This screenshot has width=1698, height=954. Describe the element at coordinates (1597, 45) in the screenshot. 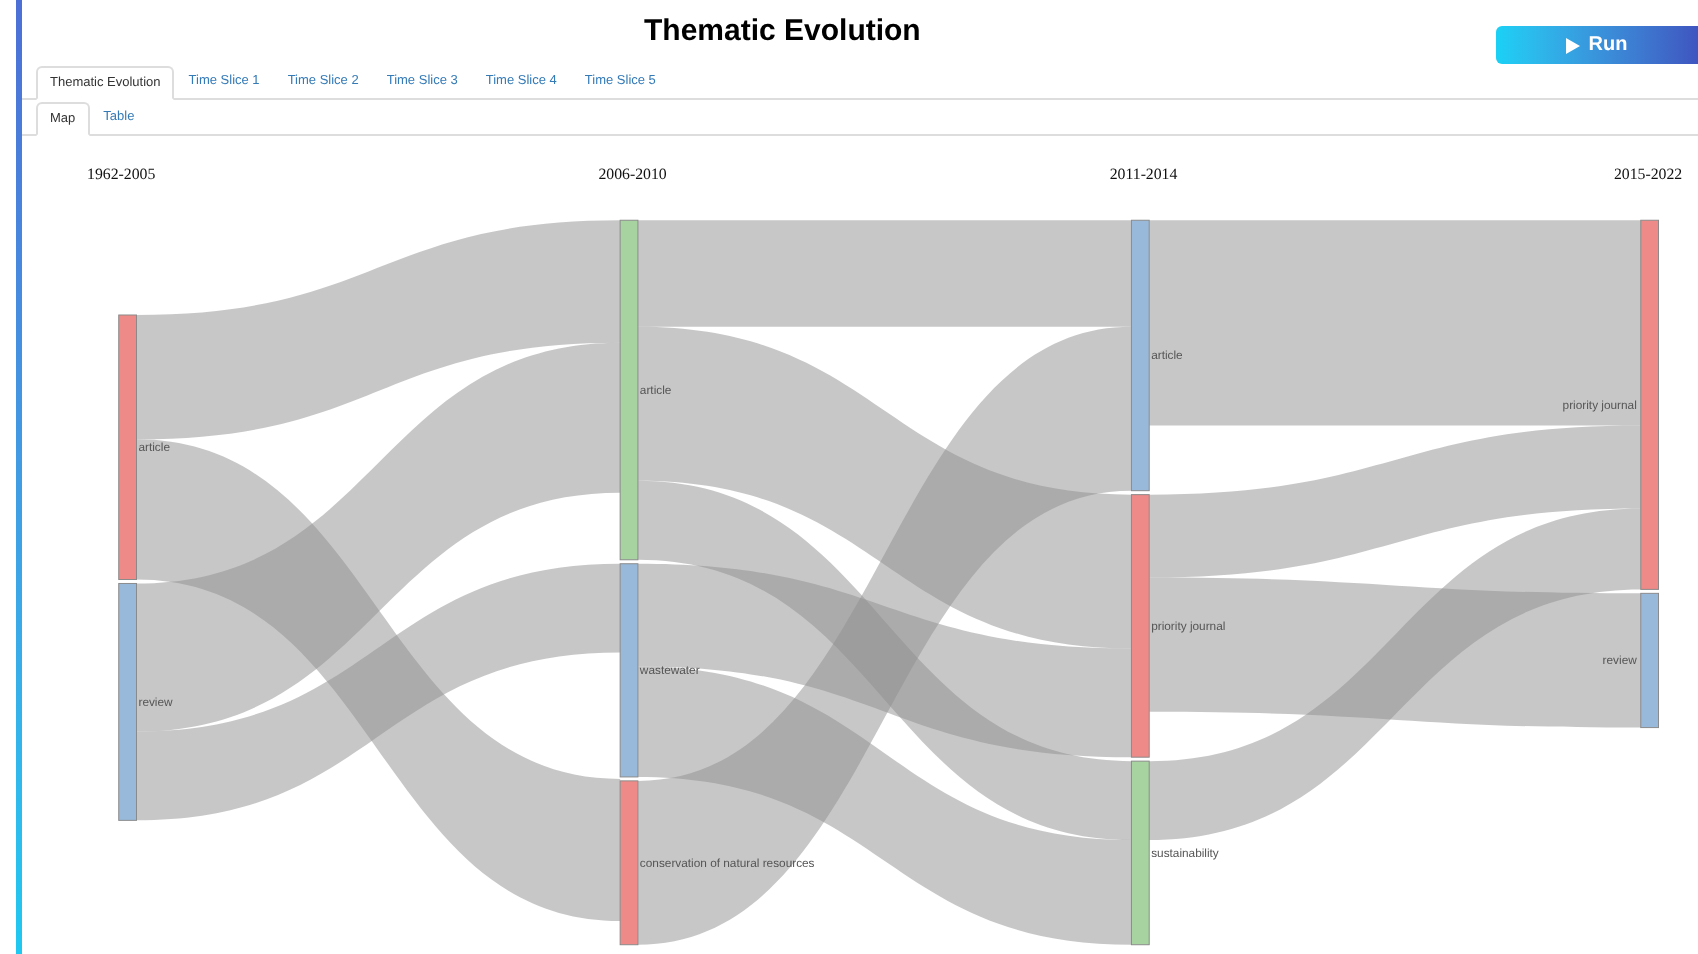

I see `run-button: Run` at that location.